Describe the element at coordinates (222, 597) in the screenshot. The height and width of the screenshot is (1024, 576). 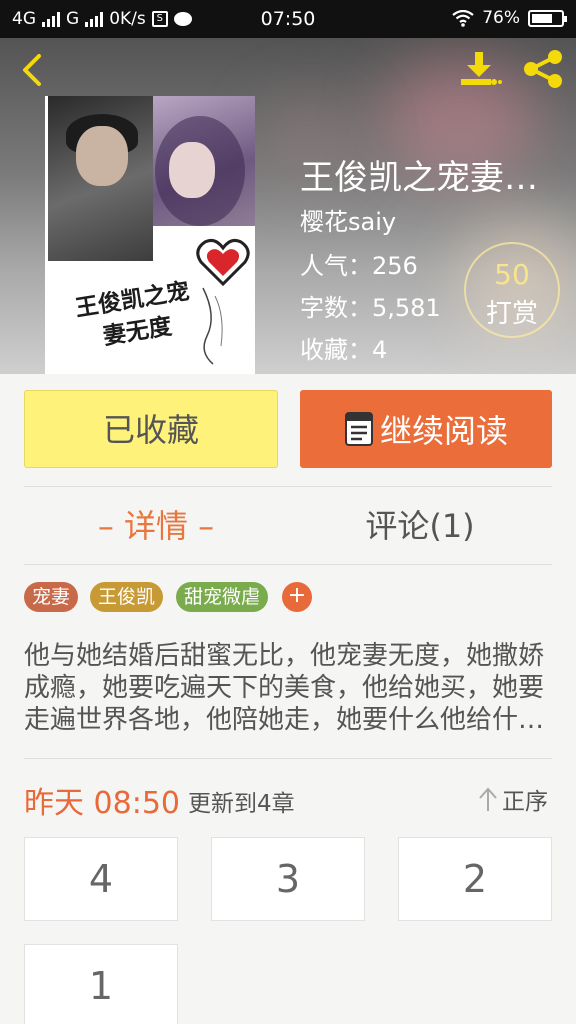
I see `tag-chip: 甜宠微虐` at that location.